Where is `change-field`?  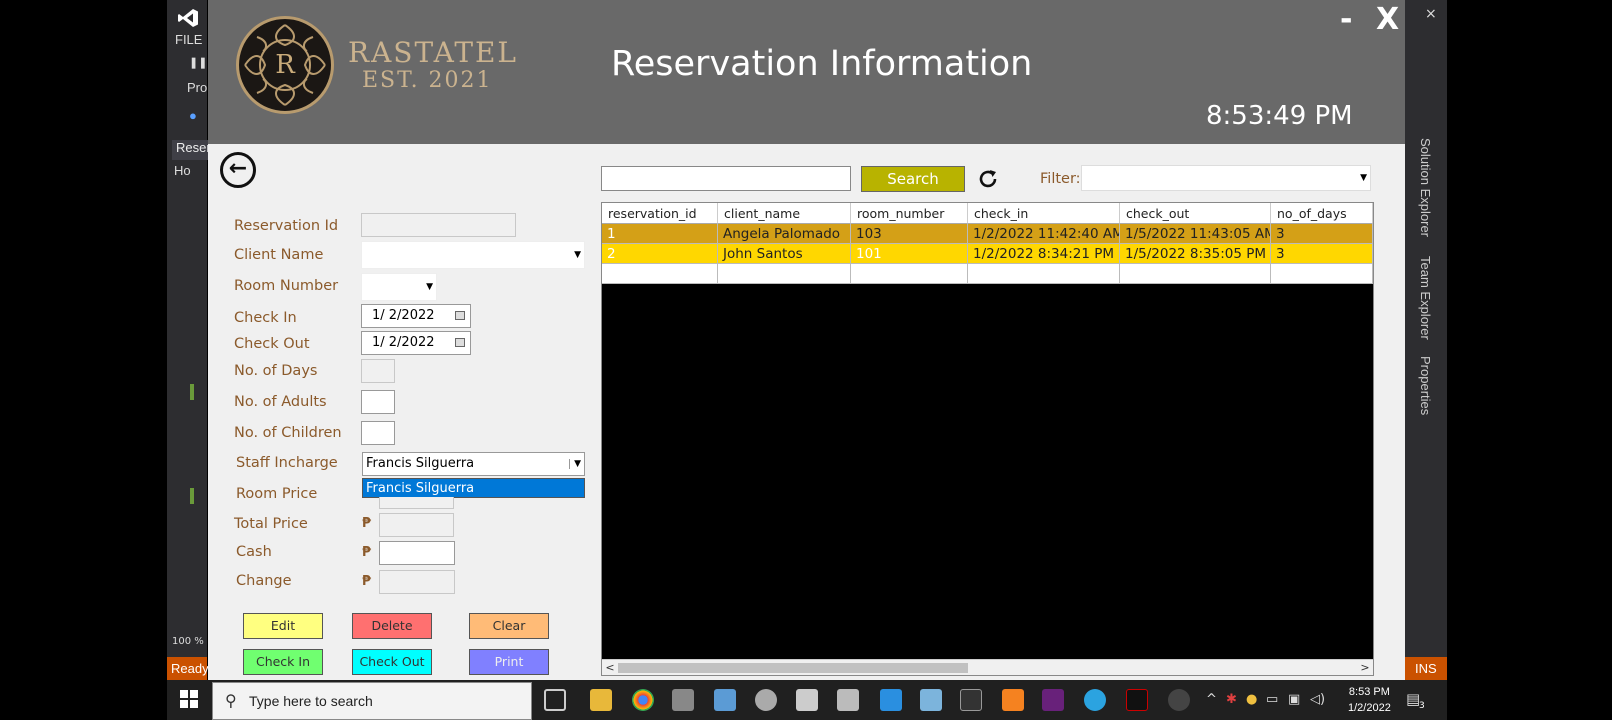
change-field is located at coordinates (417, 582).